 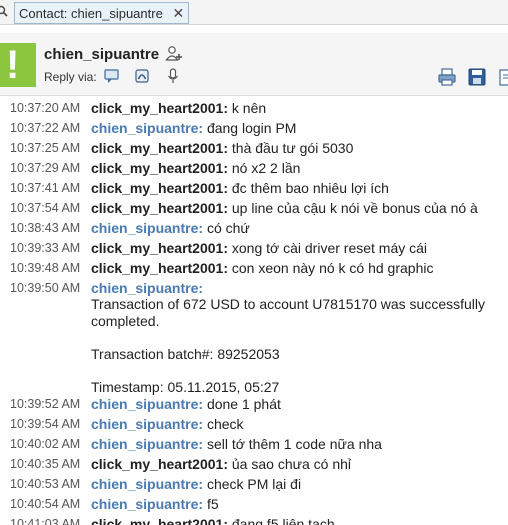 I want to click on message-text: k nên, so click(x=249, y=108).